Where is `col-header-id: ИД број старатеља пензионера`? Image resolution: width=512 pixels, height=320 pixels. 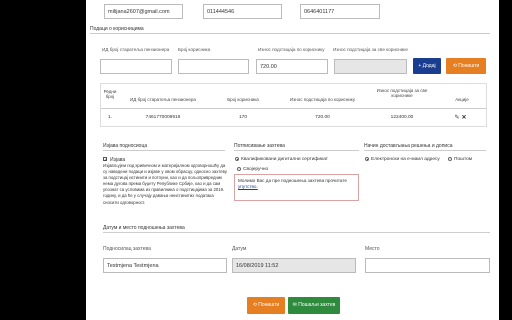
col-header-id: ИД број старатеља пензионера is located at coordinates (163, 99).